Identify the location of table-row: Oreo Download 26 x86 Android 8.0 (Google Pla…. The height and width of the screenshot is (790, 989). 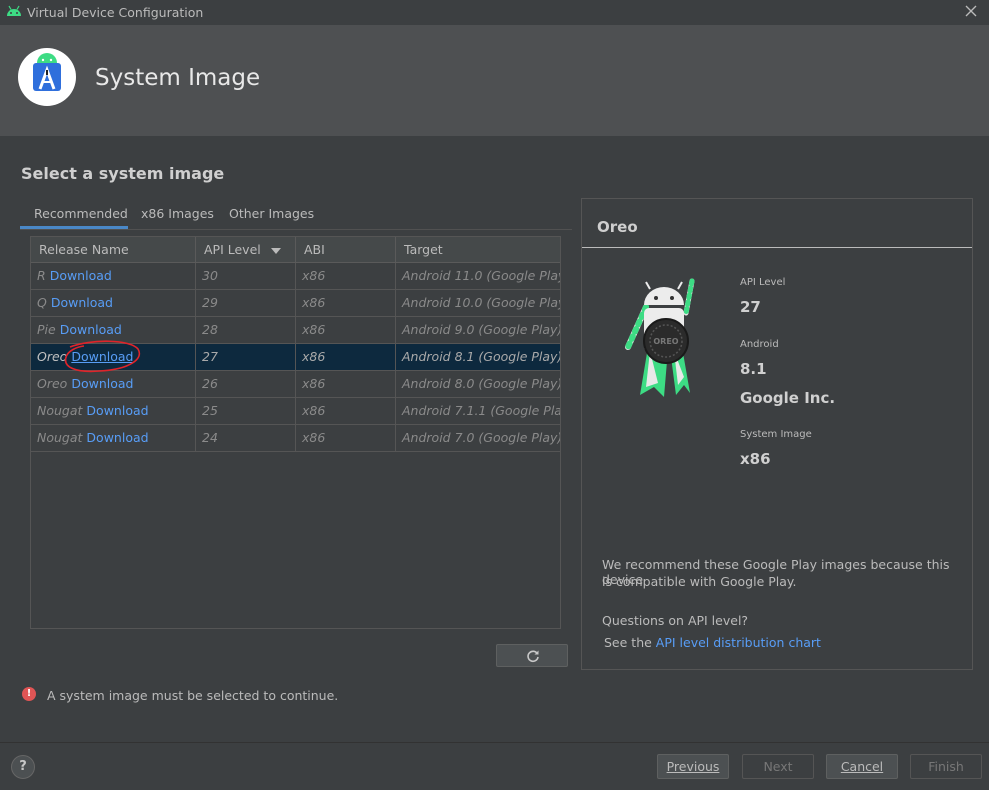
(295, 384).